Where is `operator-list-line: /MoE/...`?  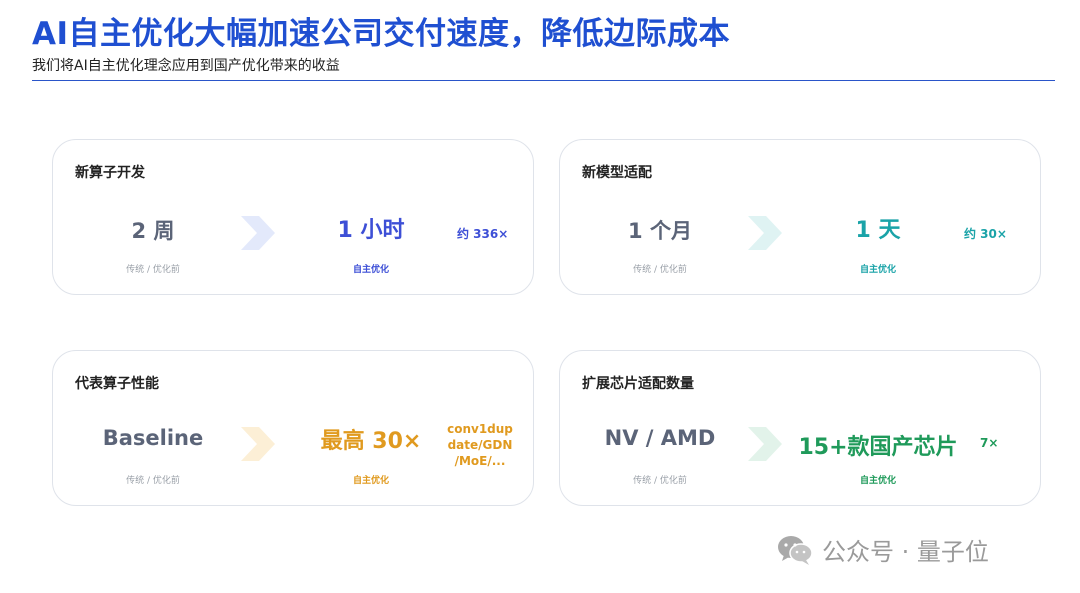 operator-list-line: /MoE/... is located at coordinates (480, 461).